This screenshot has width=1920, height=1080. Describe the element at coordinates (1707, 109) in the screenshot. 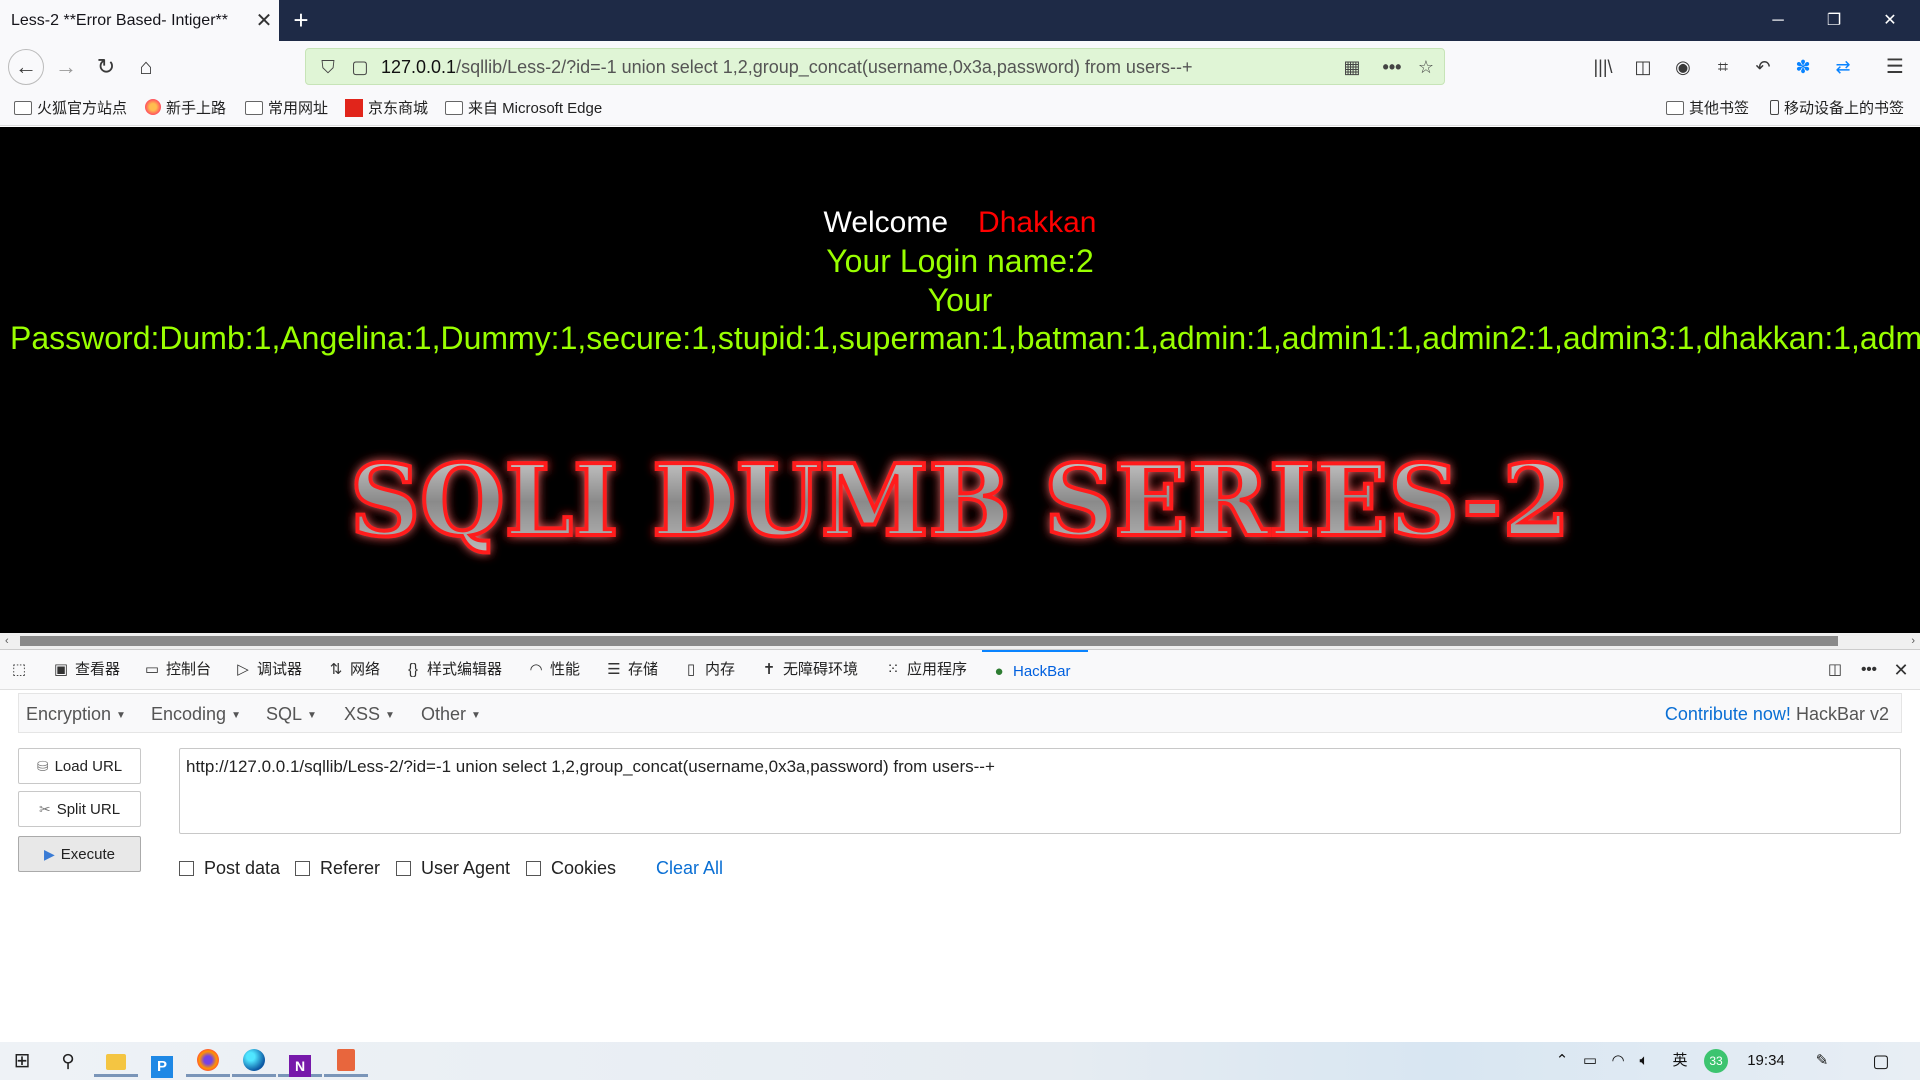

I see `bookmark-item: 其他书签` at that location.